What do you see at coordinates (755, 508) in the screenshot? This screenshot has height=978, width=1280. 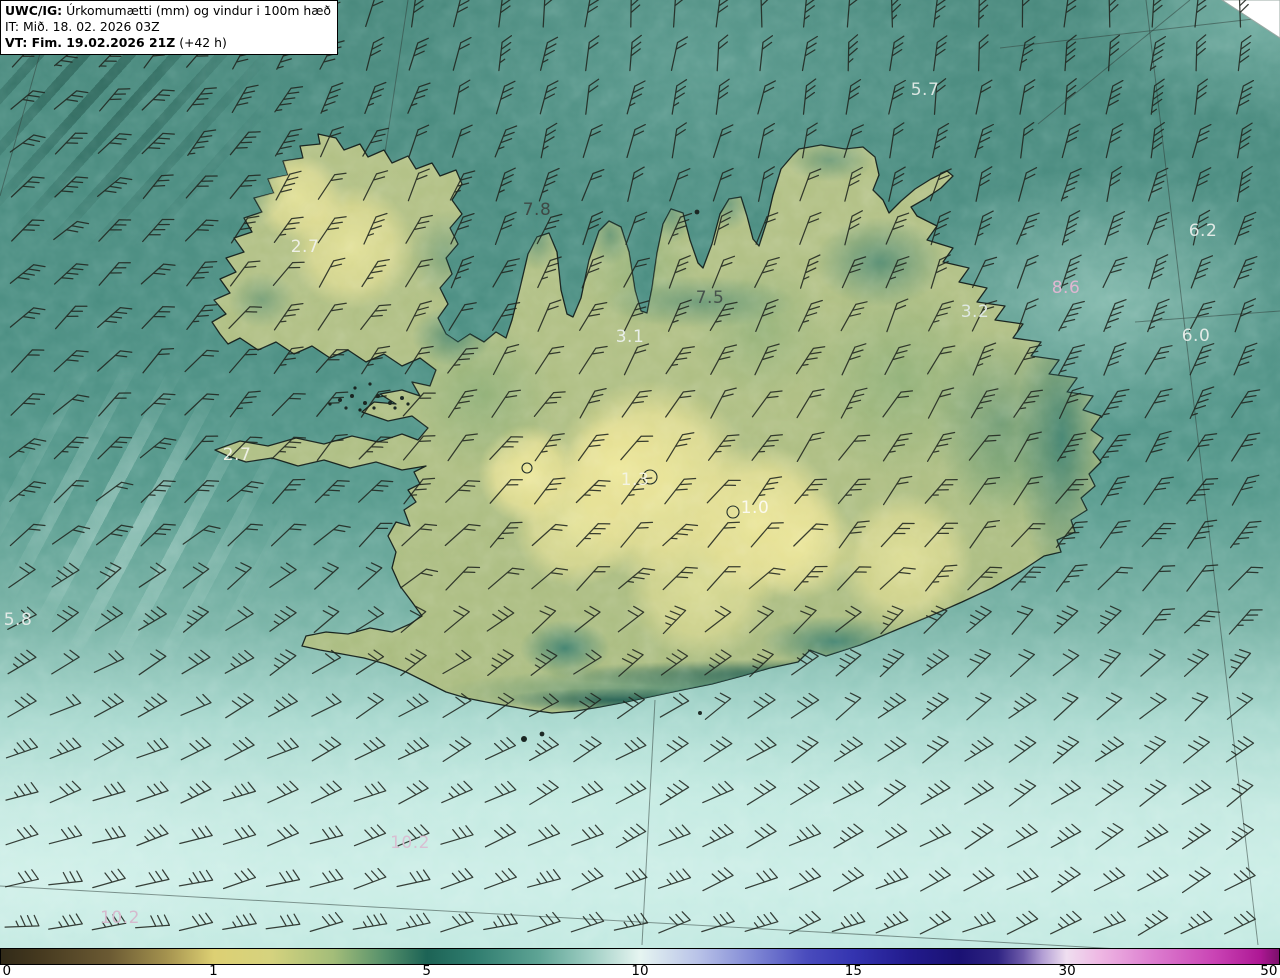 I see `map-value-label: 1.0` at bounding box center [755, 508].